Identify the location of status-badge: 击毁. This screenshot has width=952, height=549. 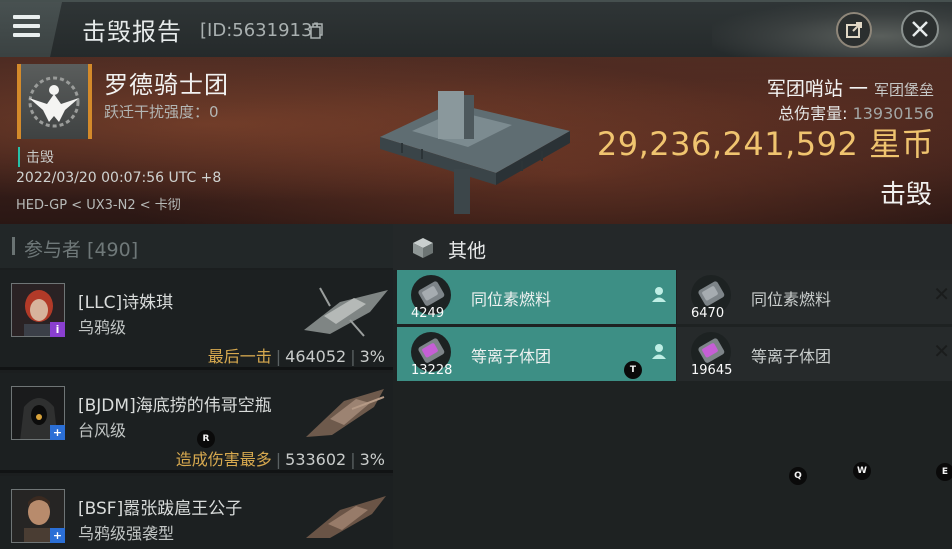
(36, 157).